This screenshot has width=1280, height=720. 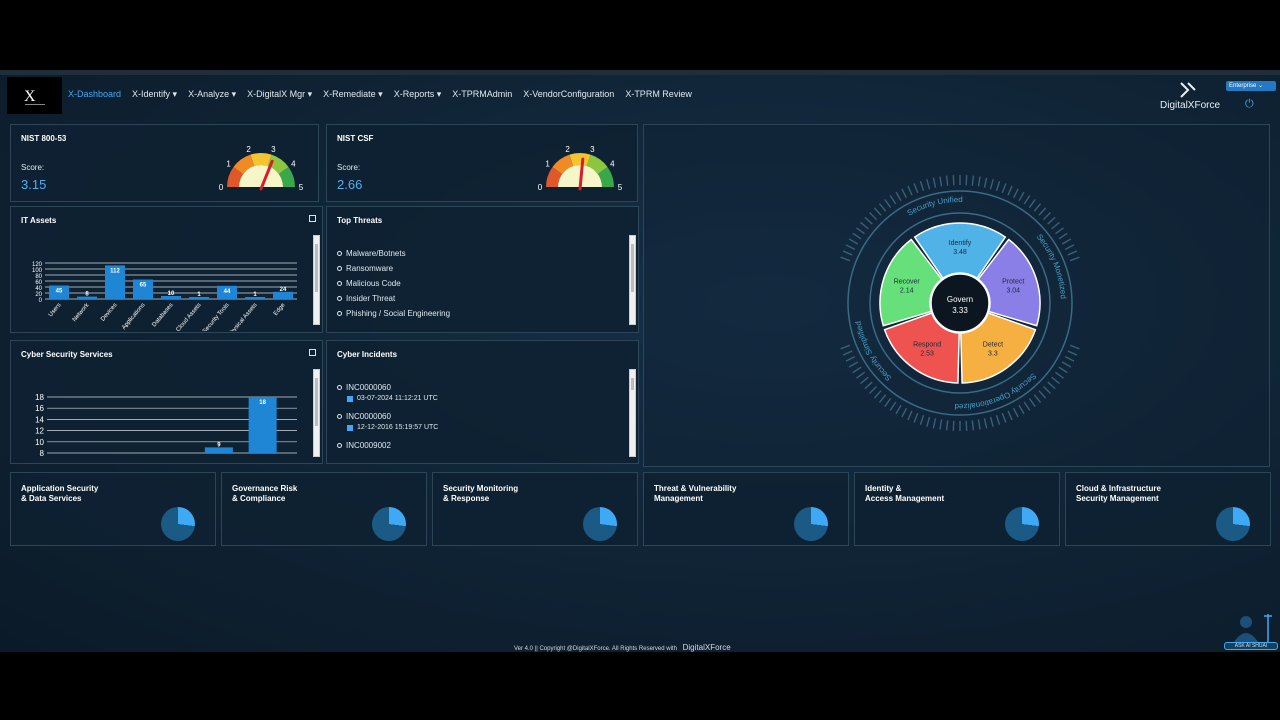 I want to click on gauge-band, so click(x=580, y=160).